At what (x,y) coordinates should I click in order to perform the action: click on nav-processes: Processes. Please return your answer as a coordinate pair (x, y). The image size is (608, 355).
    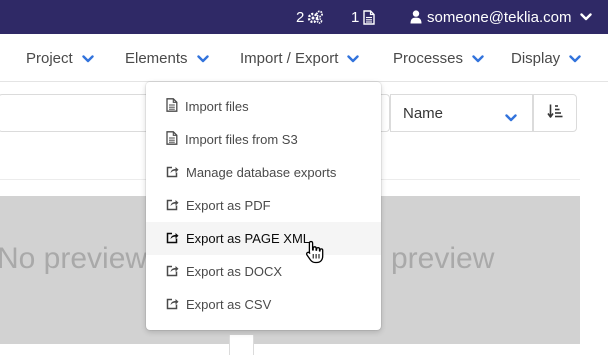
    Looking at the image, I should click on (438, 58).